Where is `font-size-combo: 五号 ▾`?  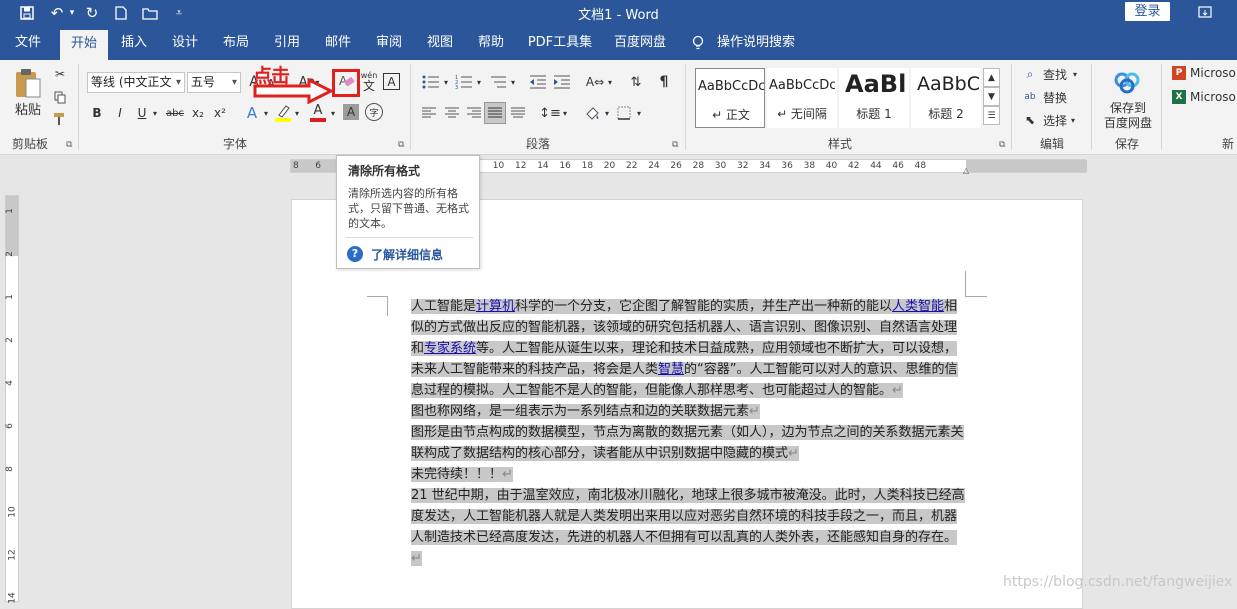 font-size-combo: 五号 ▾ is located at coordinates (214, 82).